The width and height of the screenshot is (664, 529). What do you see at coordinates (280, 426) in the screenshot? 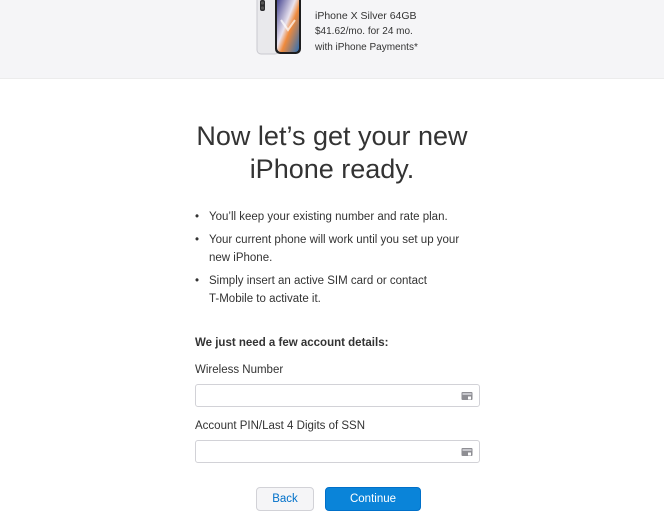
I see `account-pin-label: Account PIN/Last 4 Digits of SSN` at bounding box center [280, 426].